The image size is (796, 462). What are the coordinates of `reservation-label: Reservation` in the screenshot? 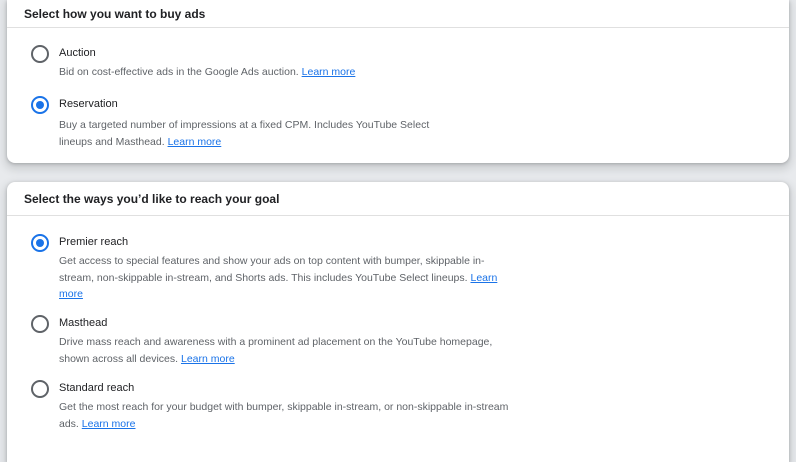 It's located at (88, 104).